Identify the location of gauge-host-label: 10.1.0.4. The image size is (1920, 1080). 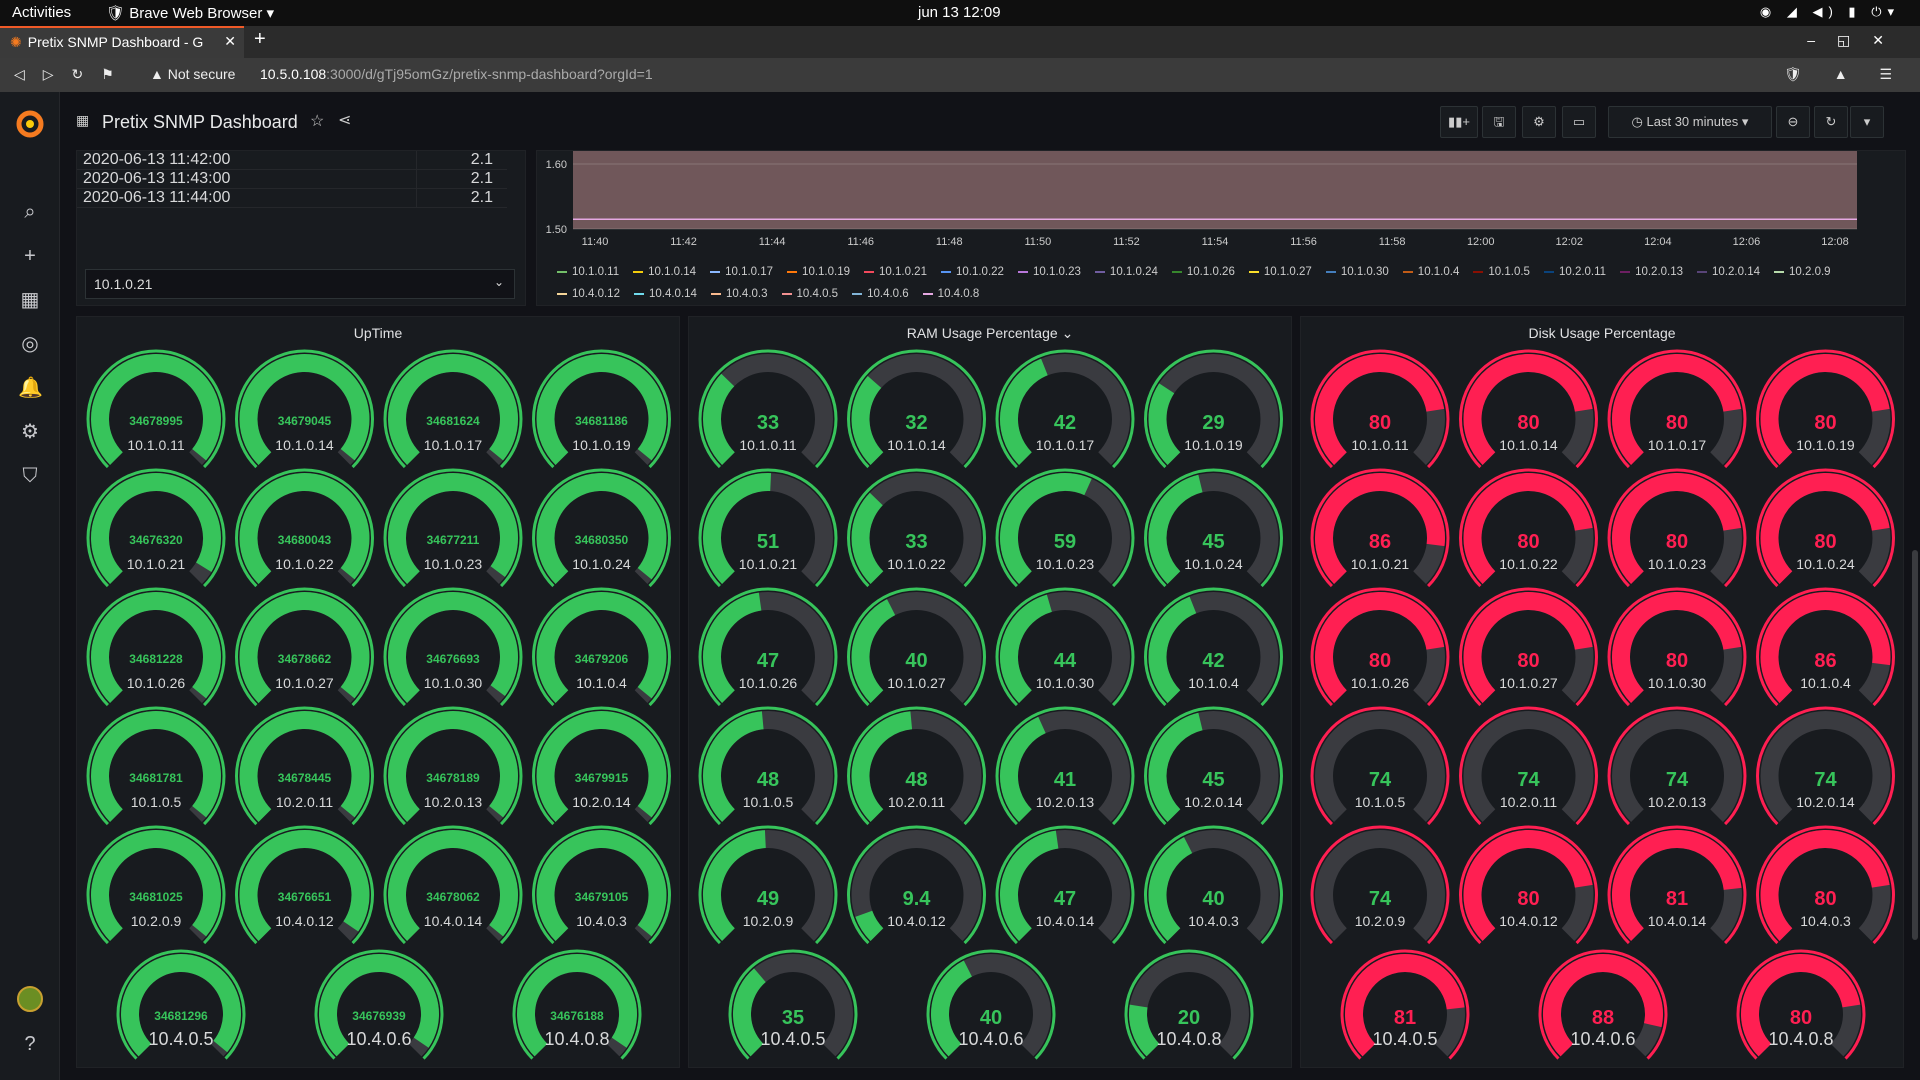
(601, 683).